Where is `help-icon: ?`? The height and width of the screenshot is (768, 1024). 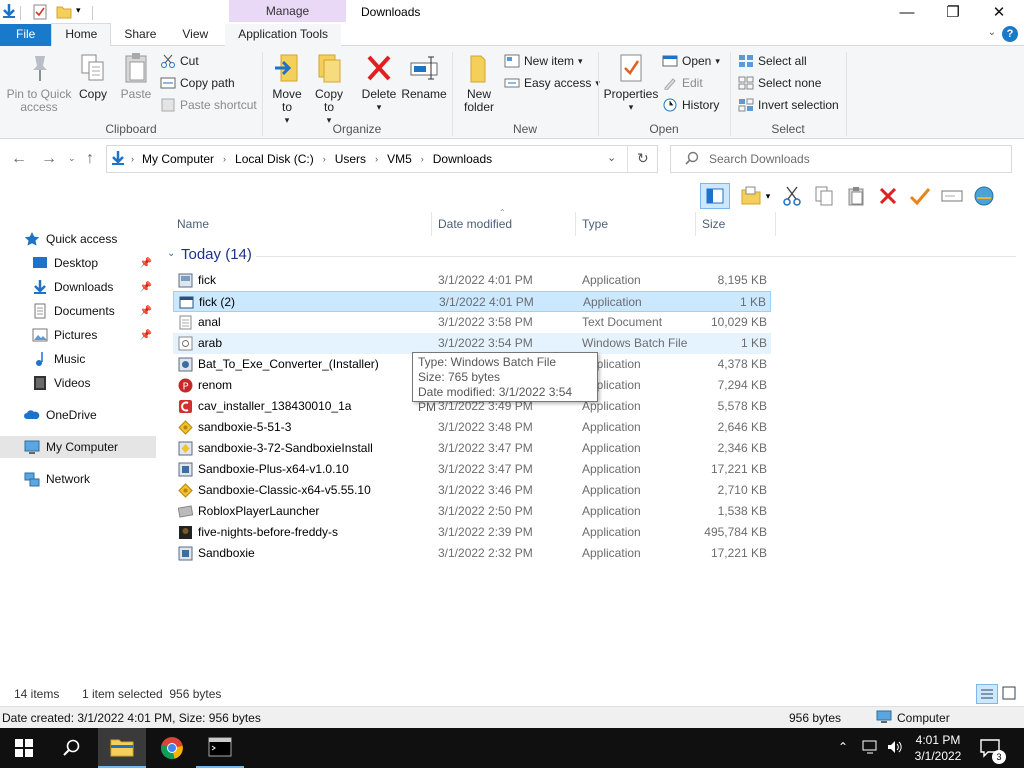 help-icon: ? is located at coordinates (1010, 34).